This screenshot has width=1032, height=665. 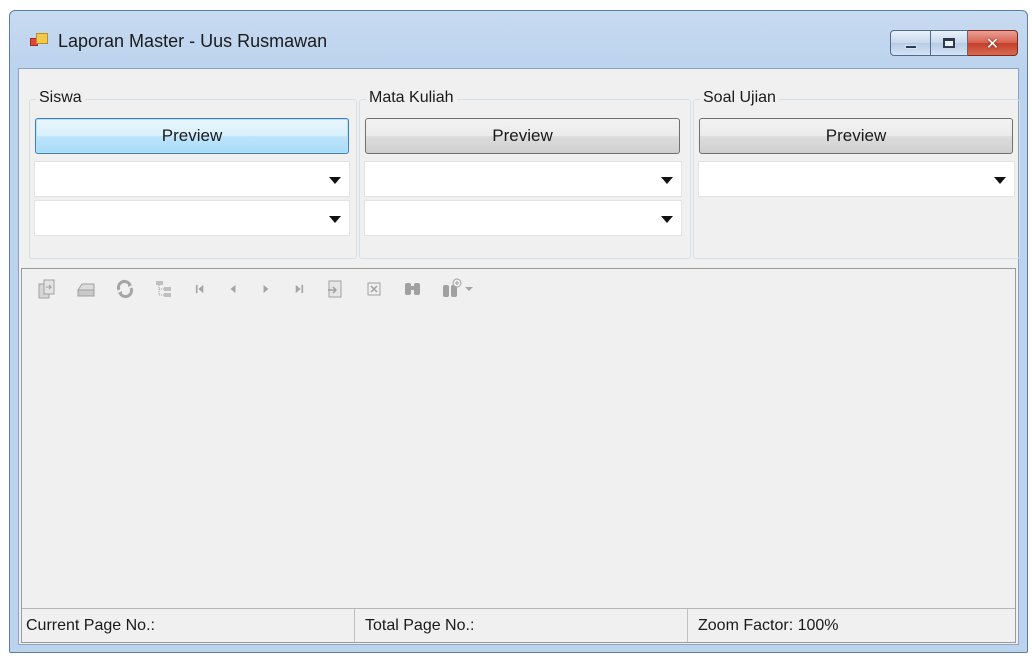 I want to click on minimize-icon, so click(x=910, y=47).